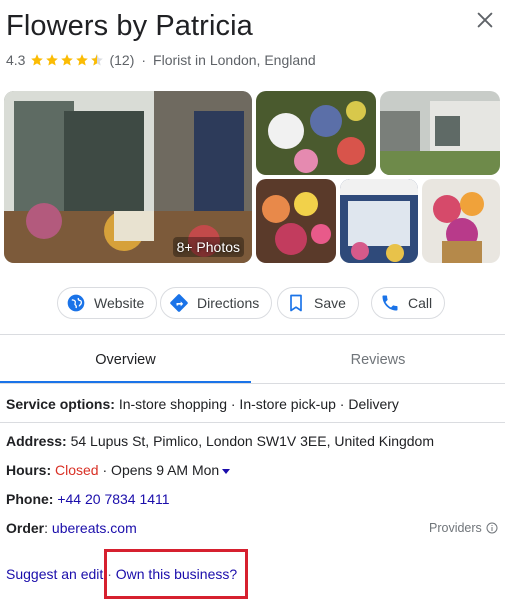 This screenshot has width=505, height=606. I want to click on call-button: Call, so click(408, 303).